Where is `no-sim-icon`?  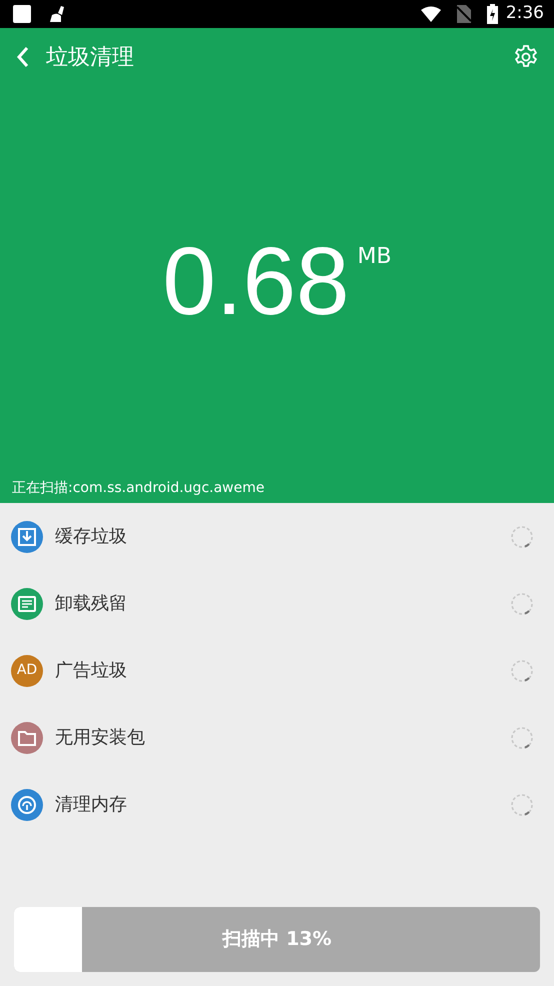 no-sim-icon is located at coordinates (463, 14).